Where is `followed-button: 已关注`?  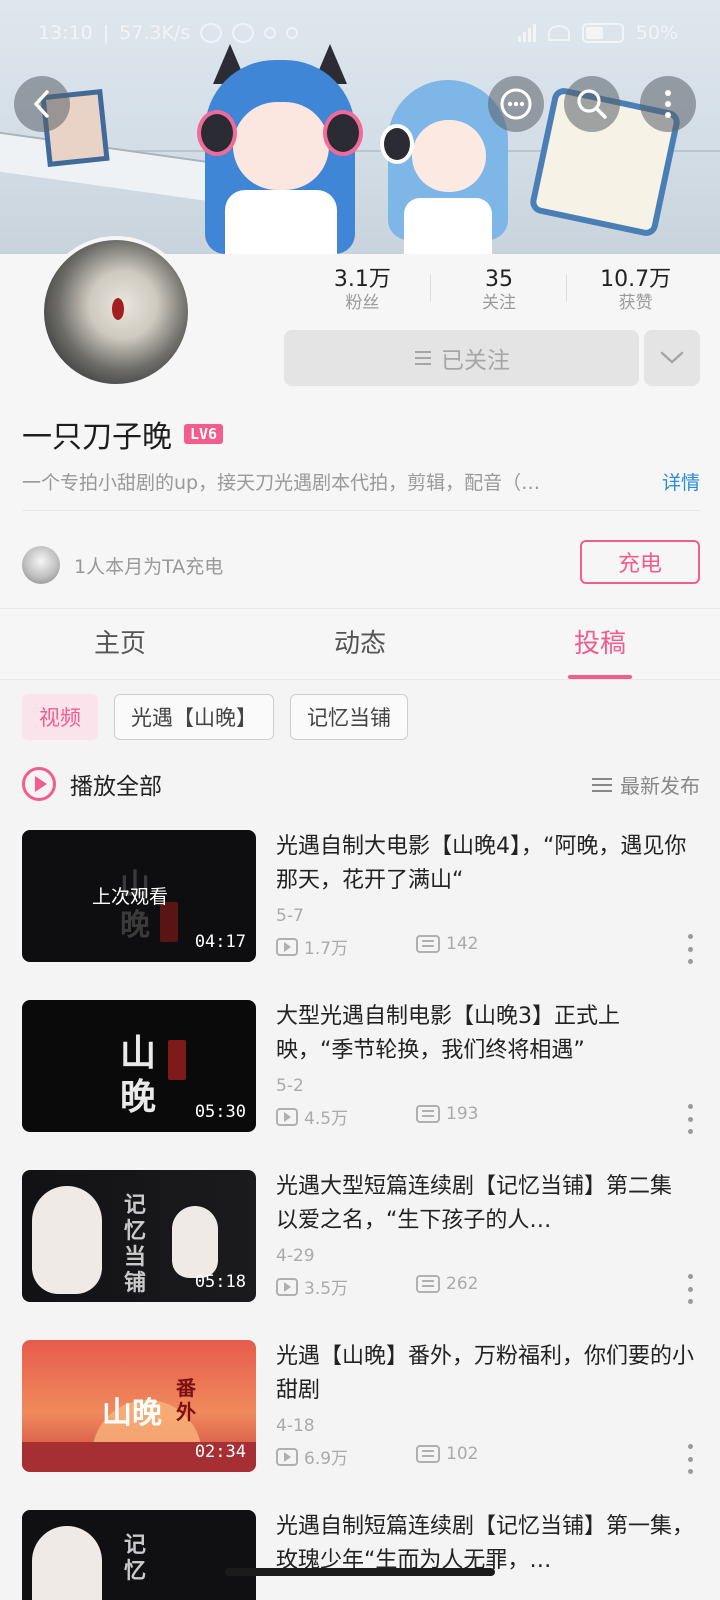
followed-button: 已关注 is located at coordinates (461, 358).